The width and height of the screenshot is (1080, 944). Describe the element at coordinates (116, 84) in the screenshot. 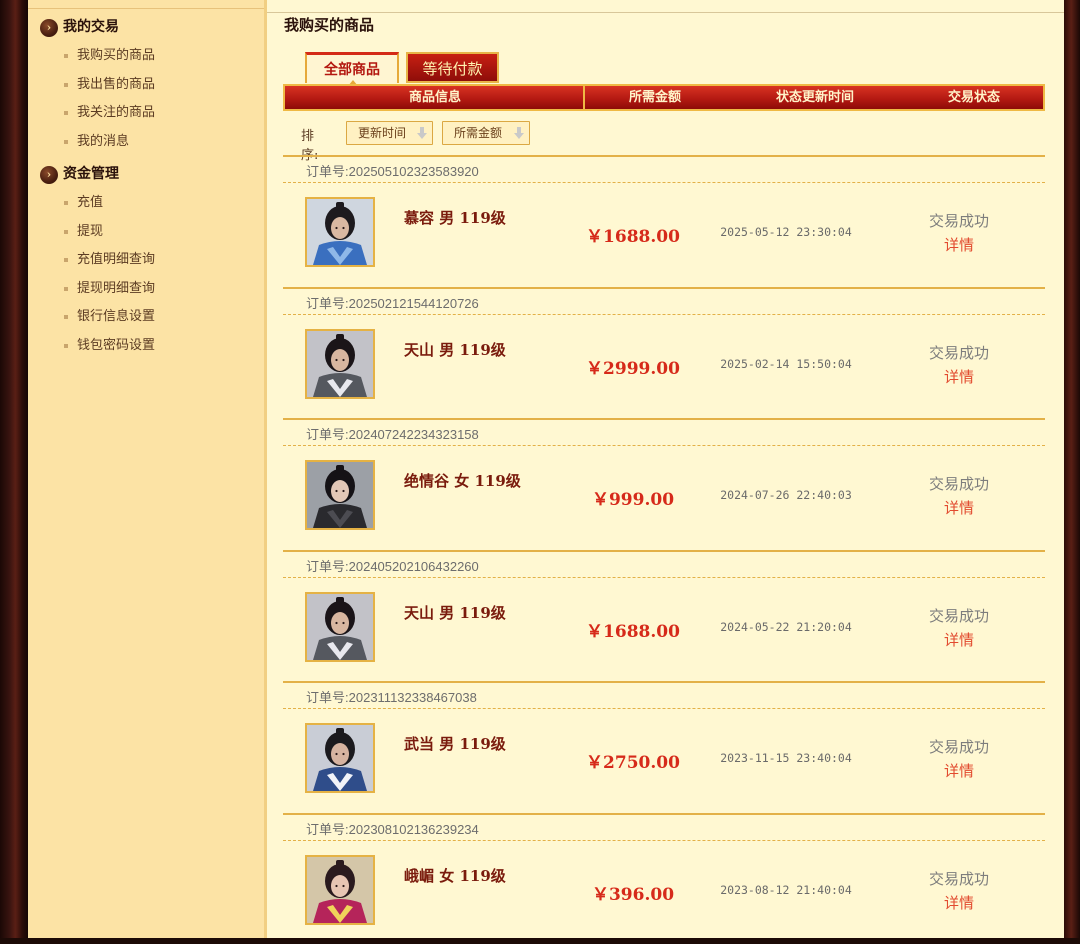

I see `sidebar-item-label: 我出售的商品` at that location.